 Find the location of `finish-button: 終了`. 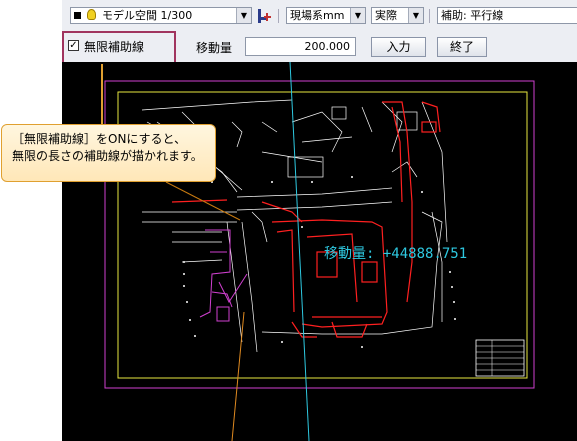

finish-button: 終了 is located at coordinates (462, 47).